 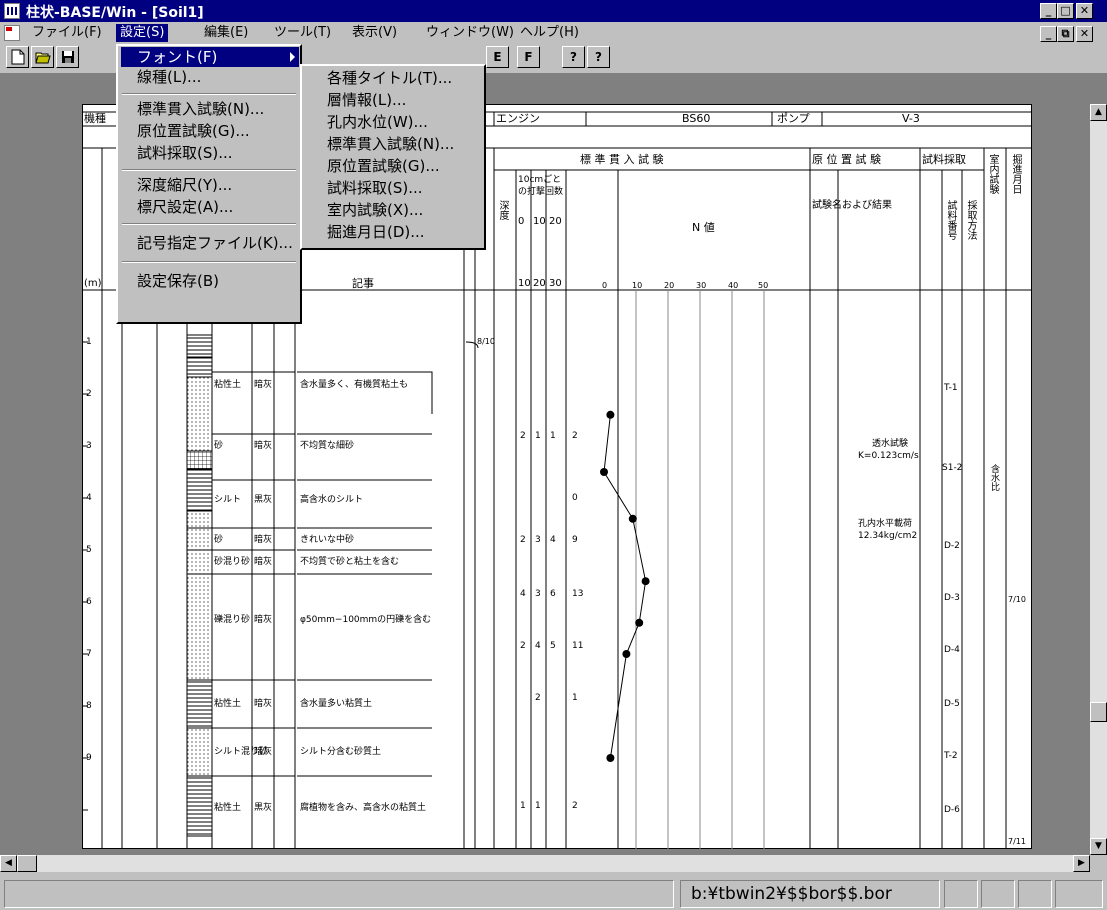 I want to click on layer-soil-1: 粘性土, so click(x=228, y=385).